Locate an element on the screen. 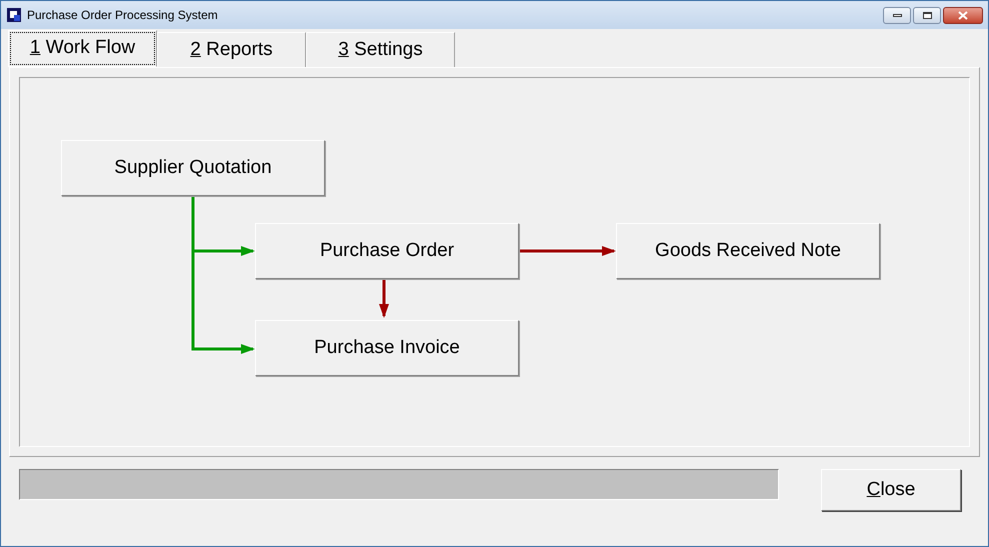 This screenshot has width=989, height=547. close-button: Close is located at coordinates (891, 490).